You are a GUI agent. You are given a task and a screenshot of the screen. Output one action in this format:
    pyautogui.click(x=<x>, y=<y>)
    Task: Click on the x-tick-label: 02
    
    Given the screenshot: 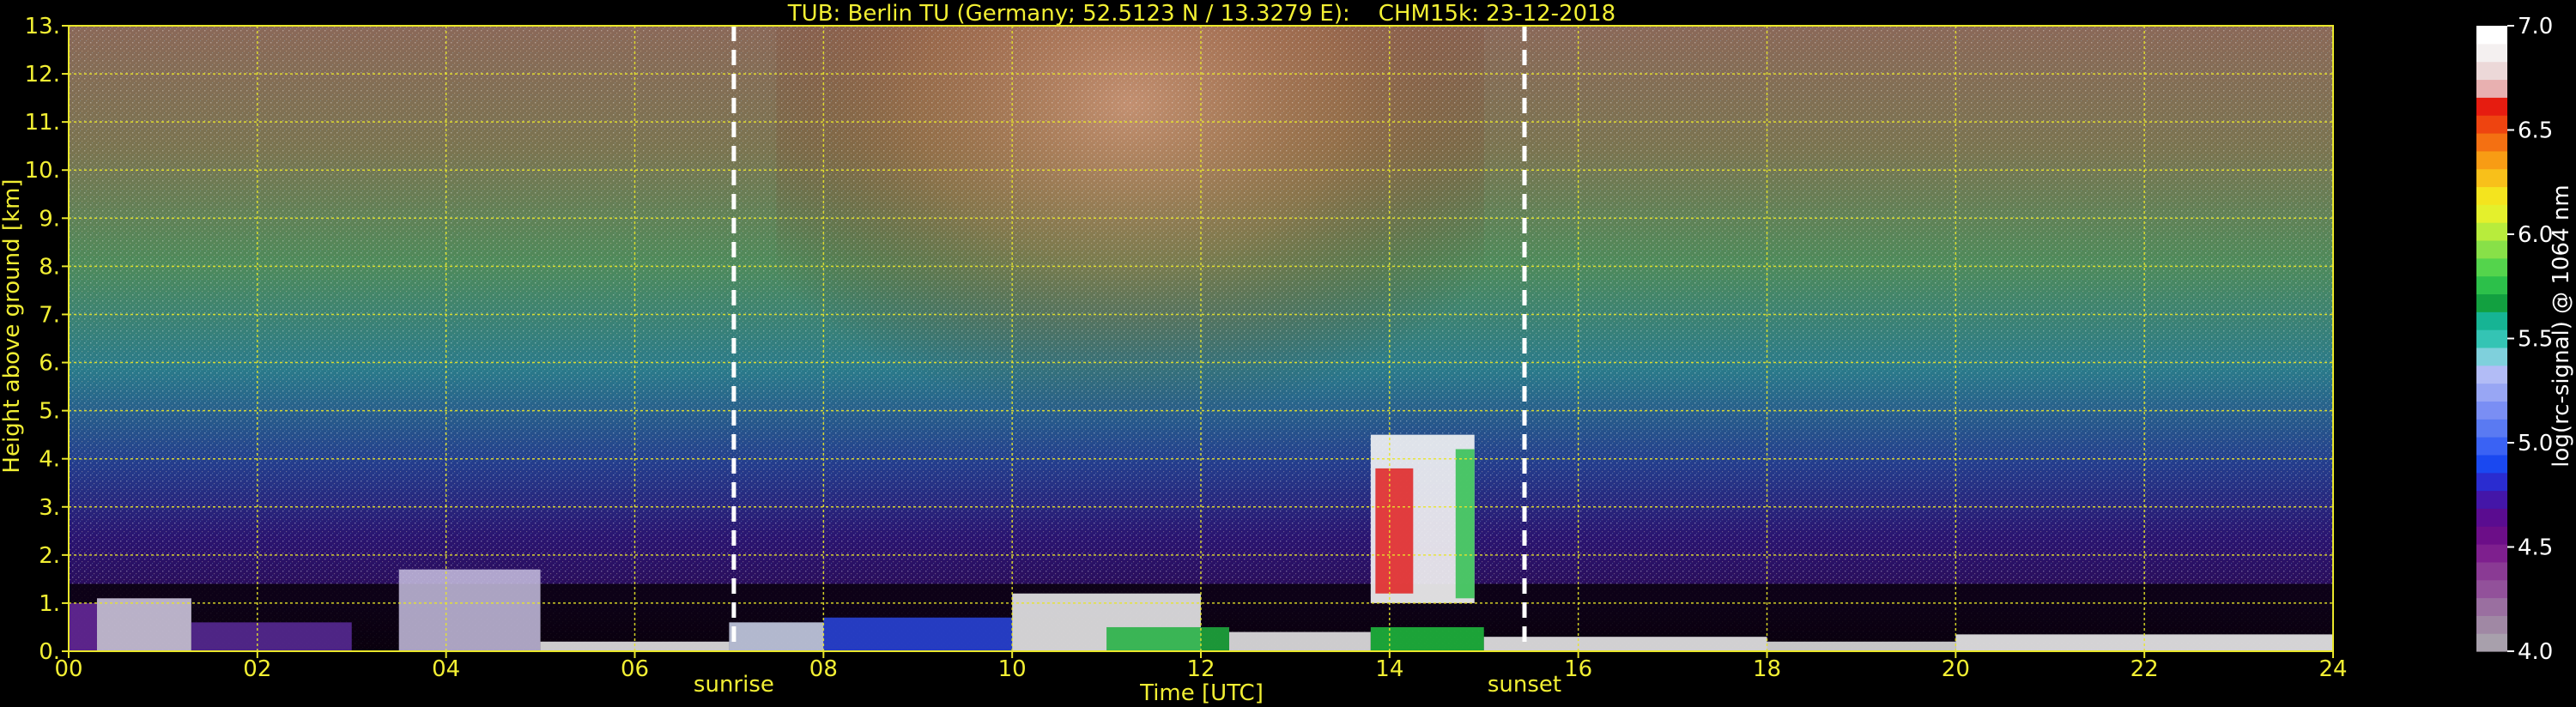 What is the action you would take?
    pyautogui.click(x=257, y=669)
    